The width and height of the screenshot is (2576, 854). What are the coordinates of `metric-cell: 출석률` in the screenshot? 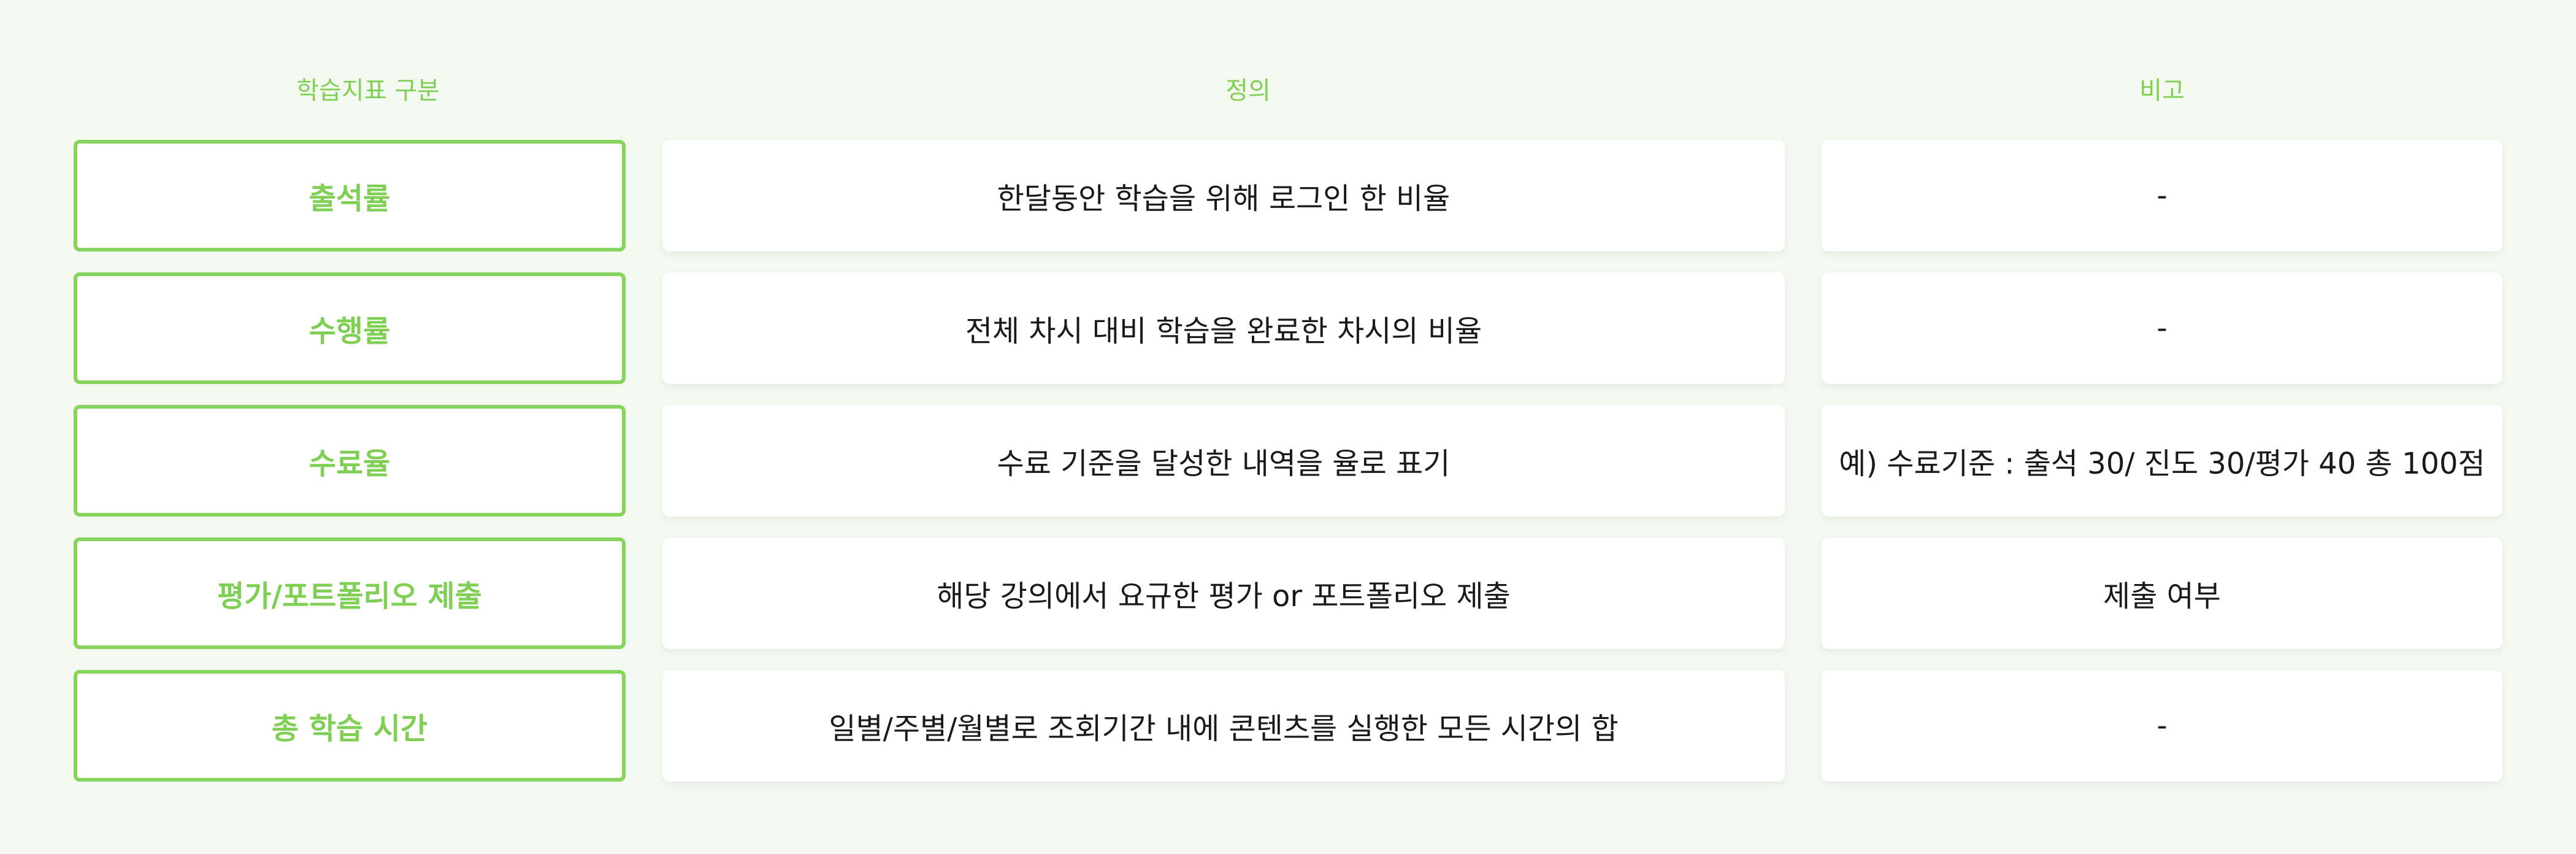 It's located at (350, 196).